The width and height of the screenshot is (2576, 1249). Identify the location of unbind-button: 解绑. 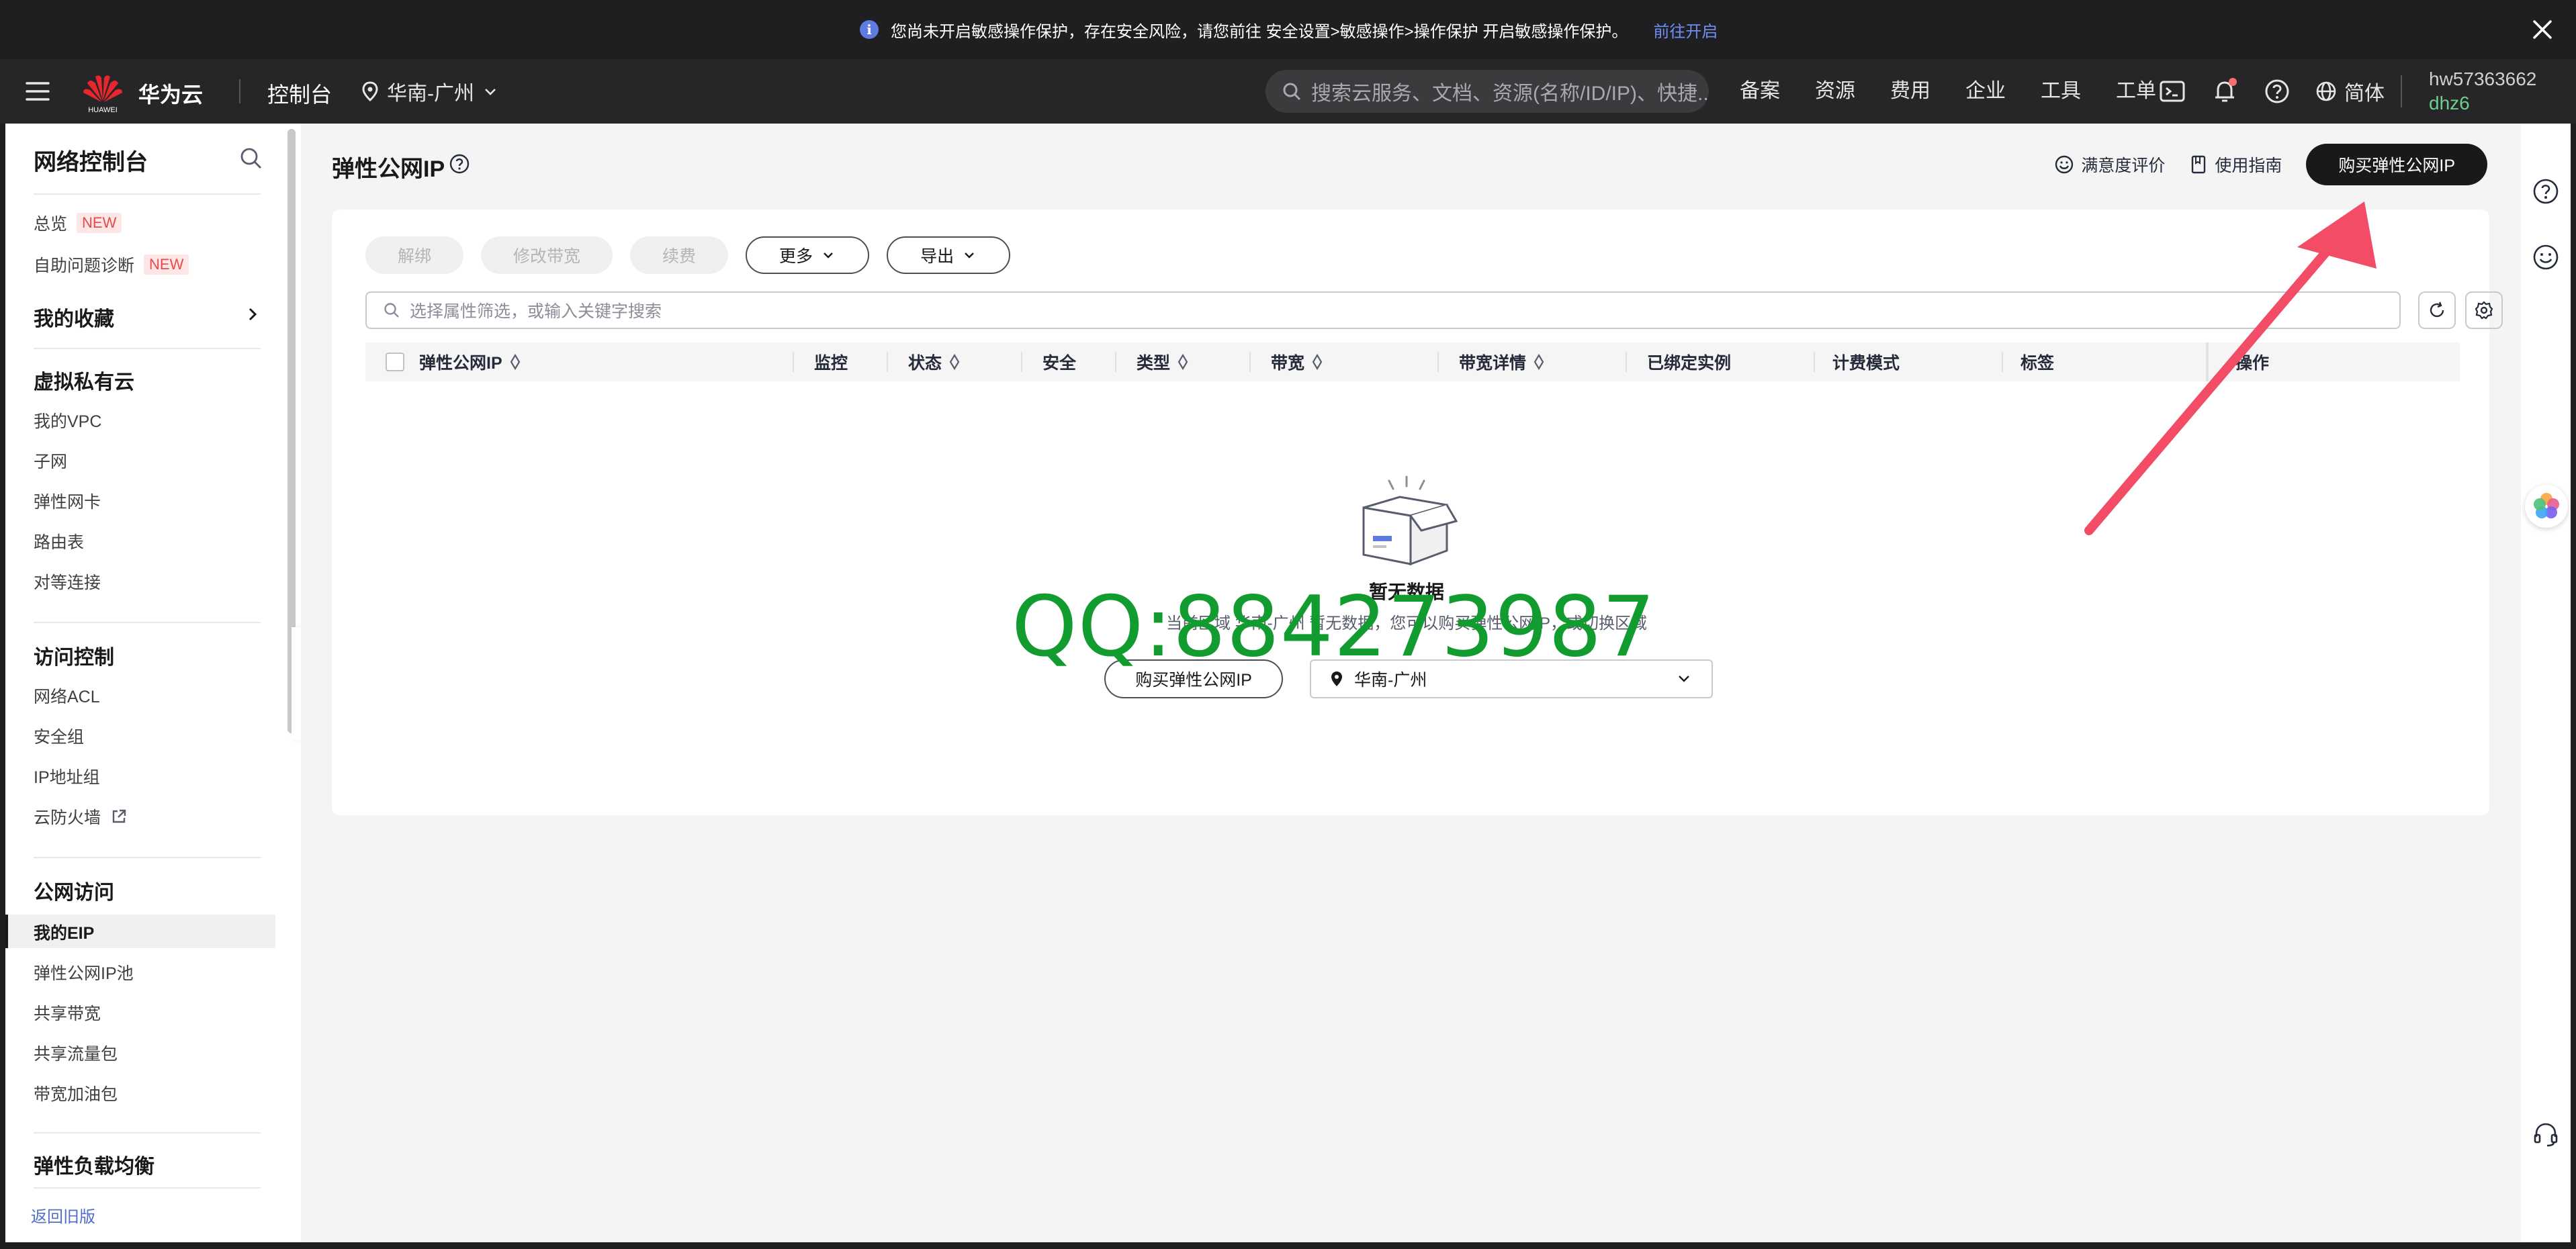
(415, 255).